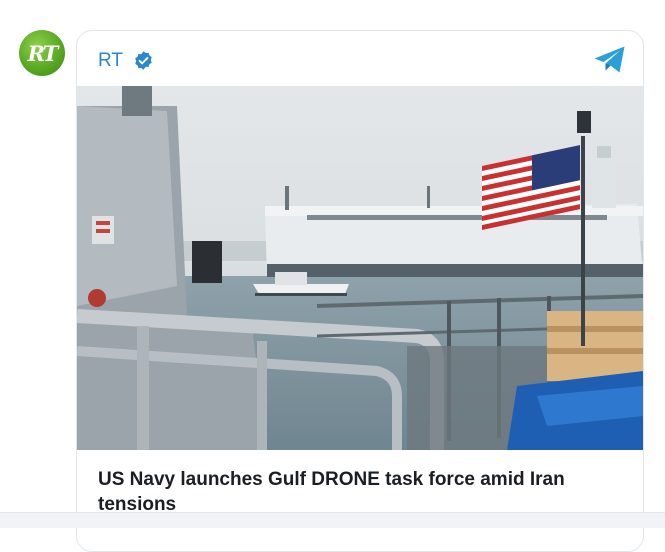 The width and height of the screenshot is (665, 552). I want to click on channel-avatar: RT, so click(42, 53).